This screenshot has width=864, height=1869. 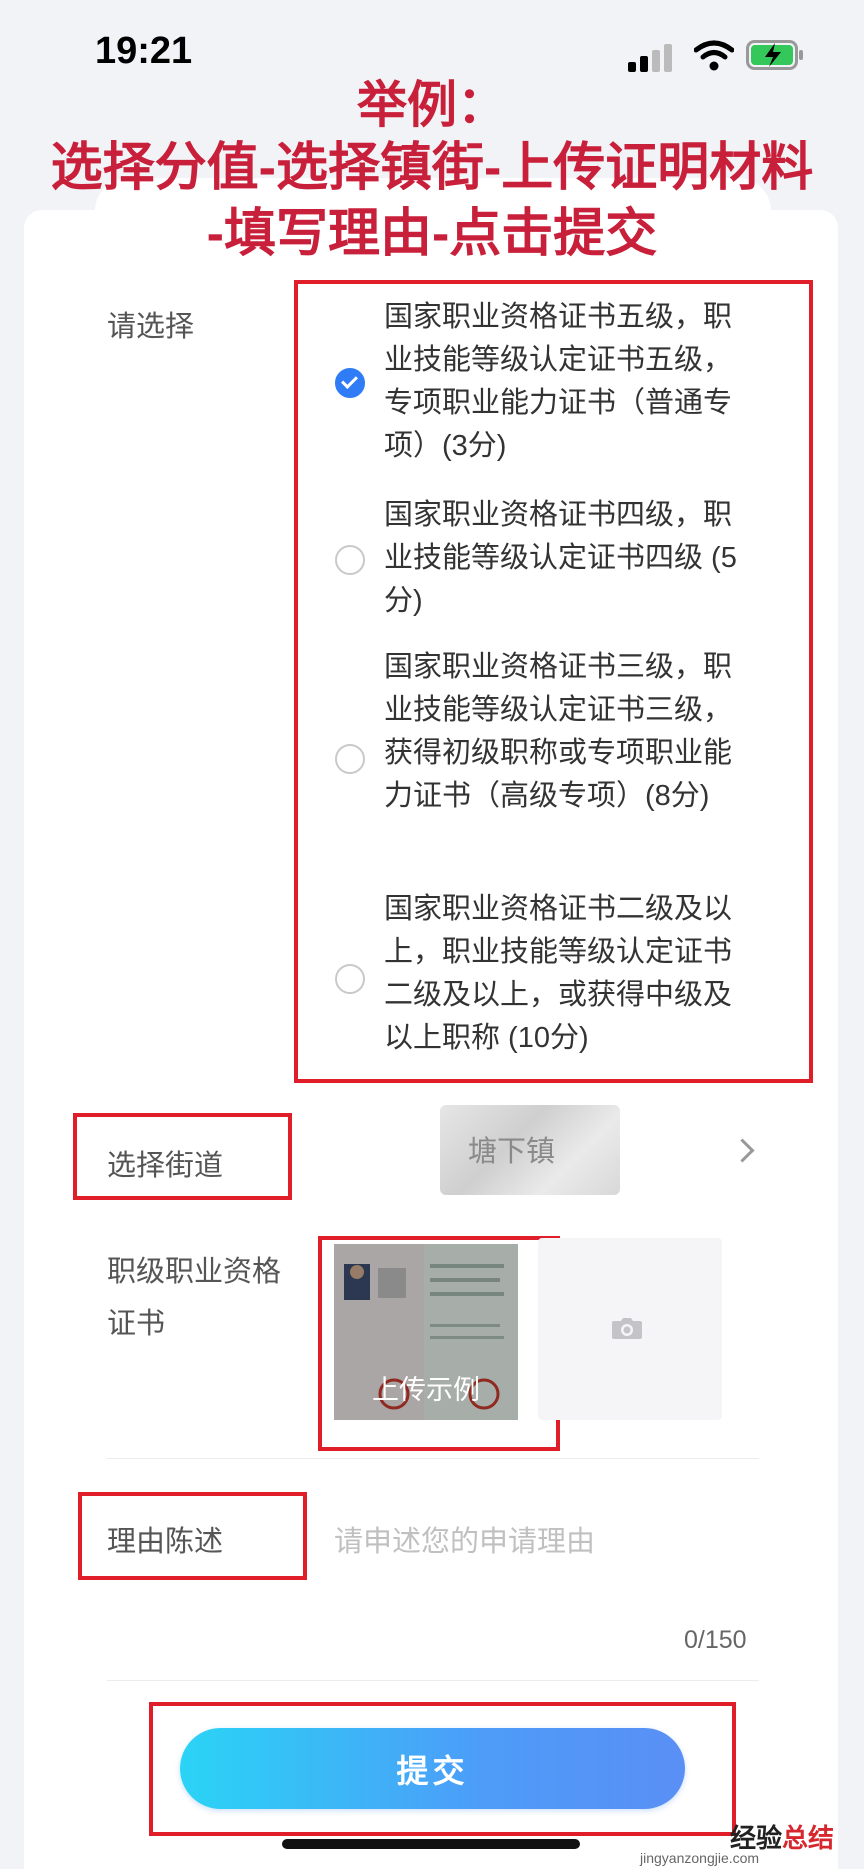 I want to click on reason-input: 请申述您的申请理由, so click(x=464, y=1539).